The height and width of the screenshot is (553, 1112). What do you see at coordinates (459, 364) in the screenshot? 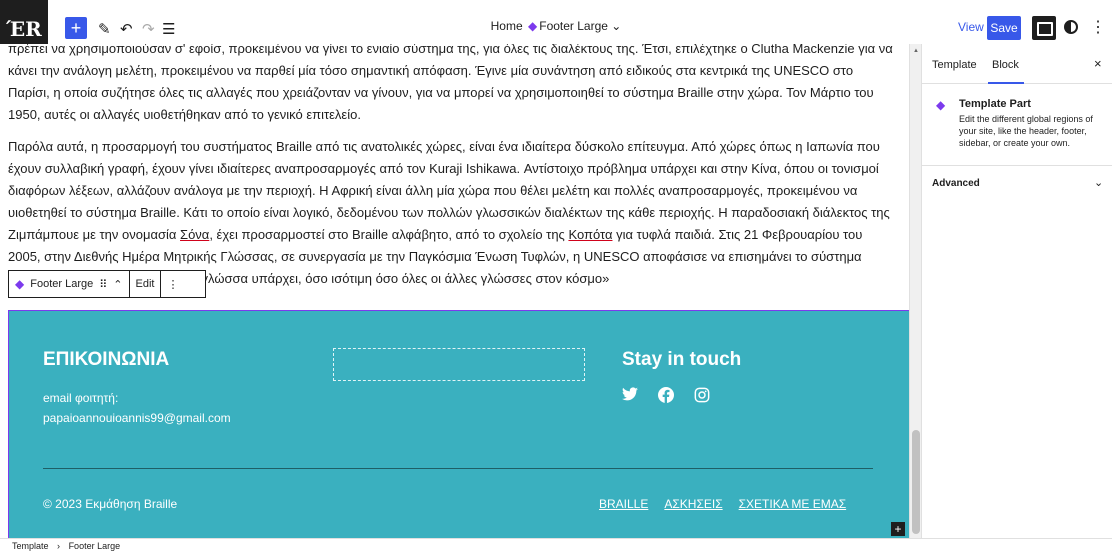
I see `empty-block-placeholder` at bounding box center [459, 364].